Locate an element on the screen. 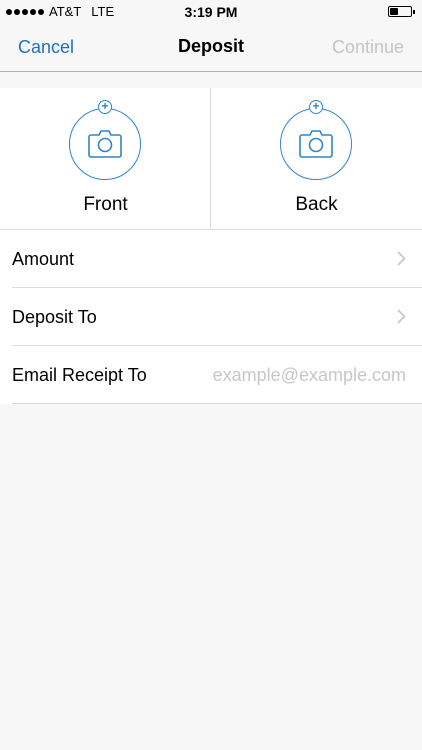 This screenshot has height=750, width=422. deposit-to-label: Deposit To is located at coordinates (54, 317).